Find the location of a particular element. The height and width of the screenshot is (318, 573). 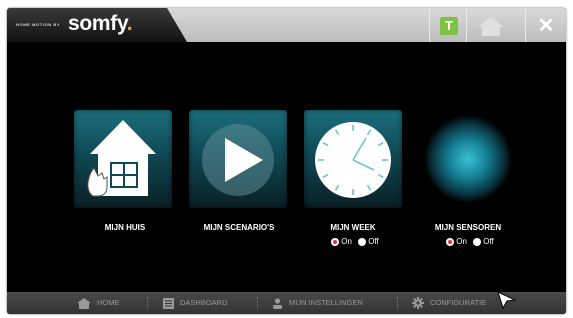

nav-home-label: HOME is located at coordinates (108, 302).